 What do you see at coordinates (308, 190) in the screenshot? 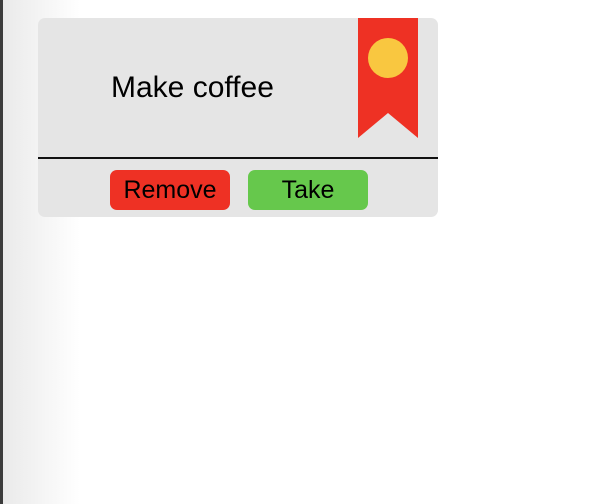
I see `take-button: Take` at bounding box center [308, 190].